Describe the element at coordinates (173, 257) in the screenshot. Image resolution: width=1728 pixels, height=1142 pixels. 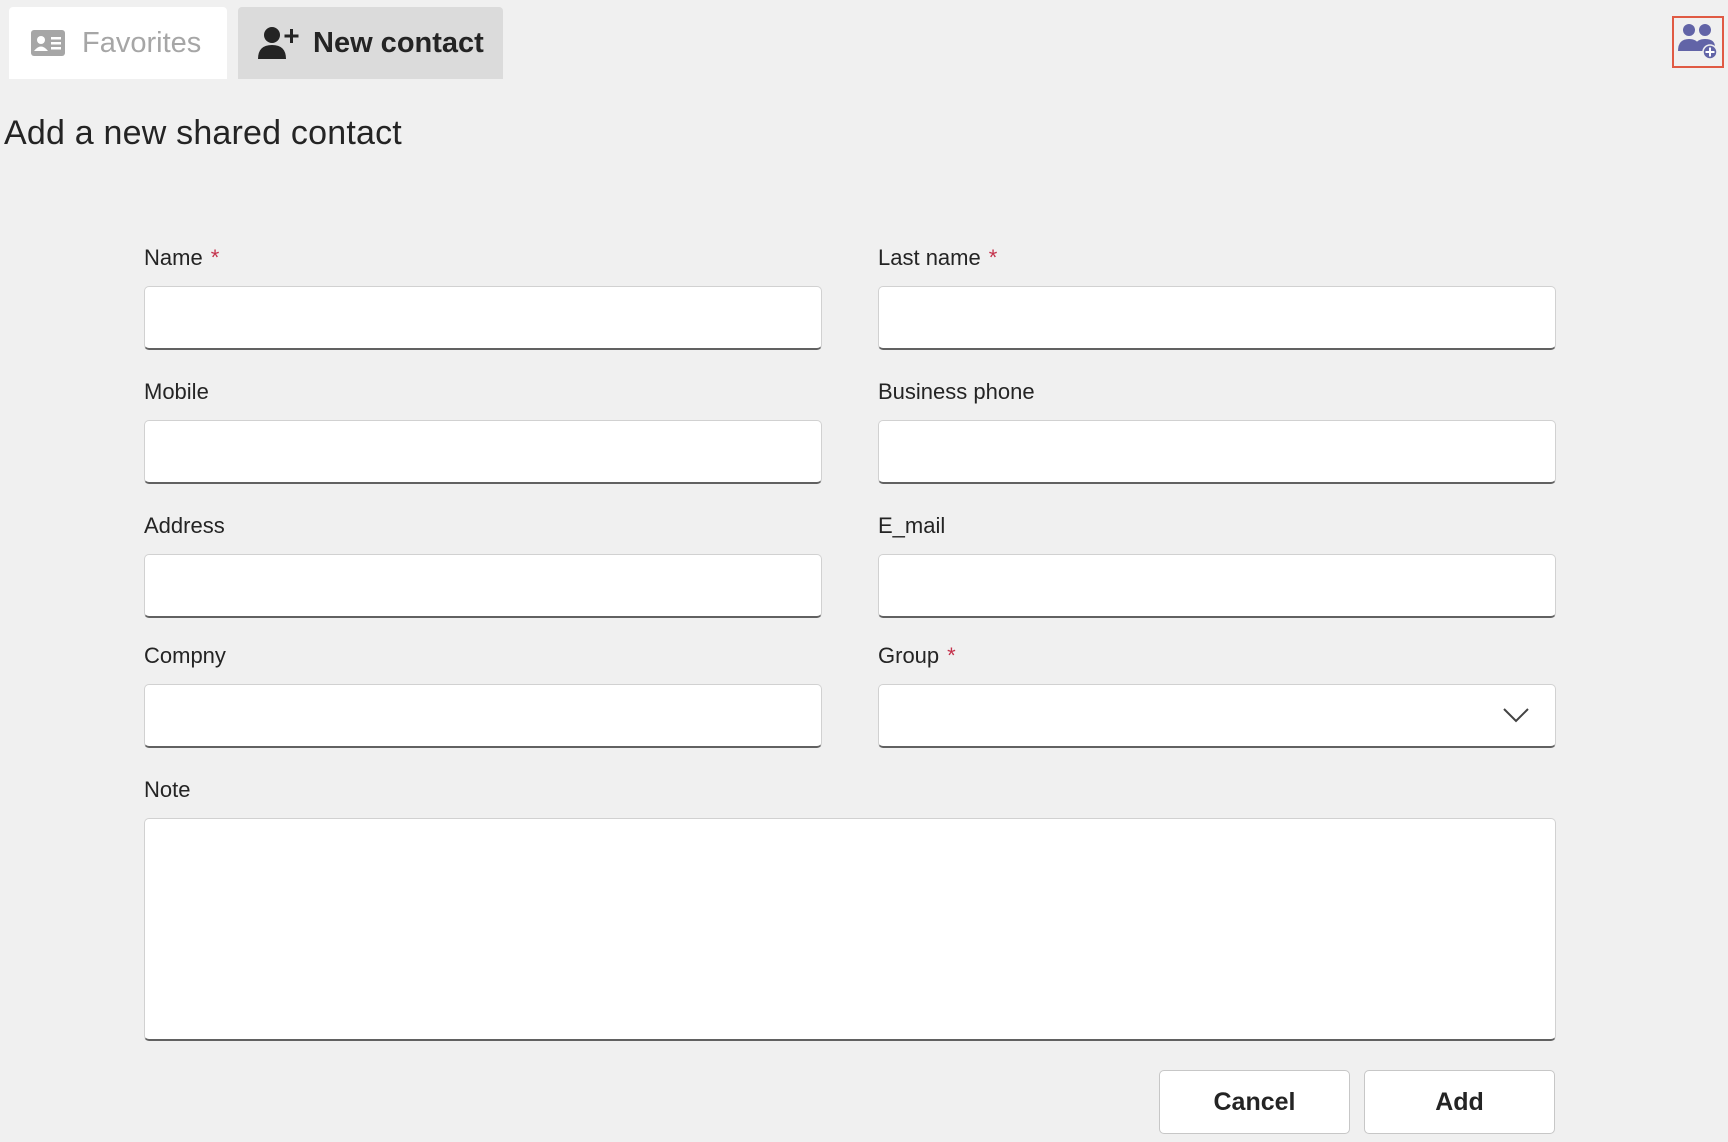
I see `name-label-text: Name` at that location.